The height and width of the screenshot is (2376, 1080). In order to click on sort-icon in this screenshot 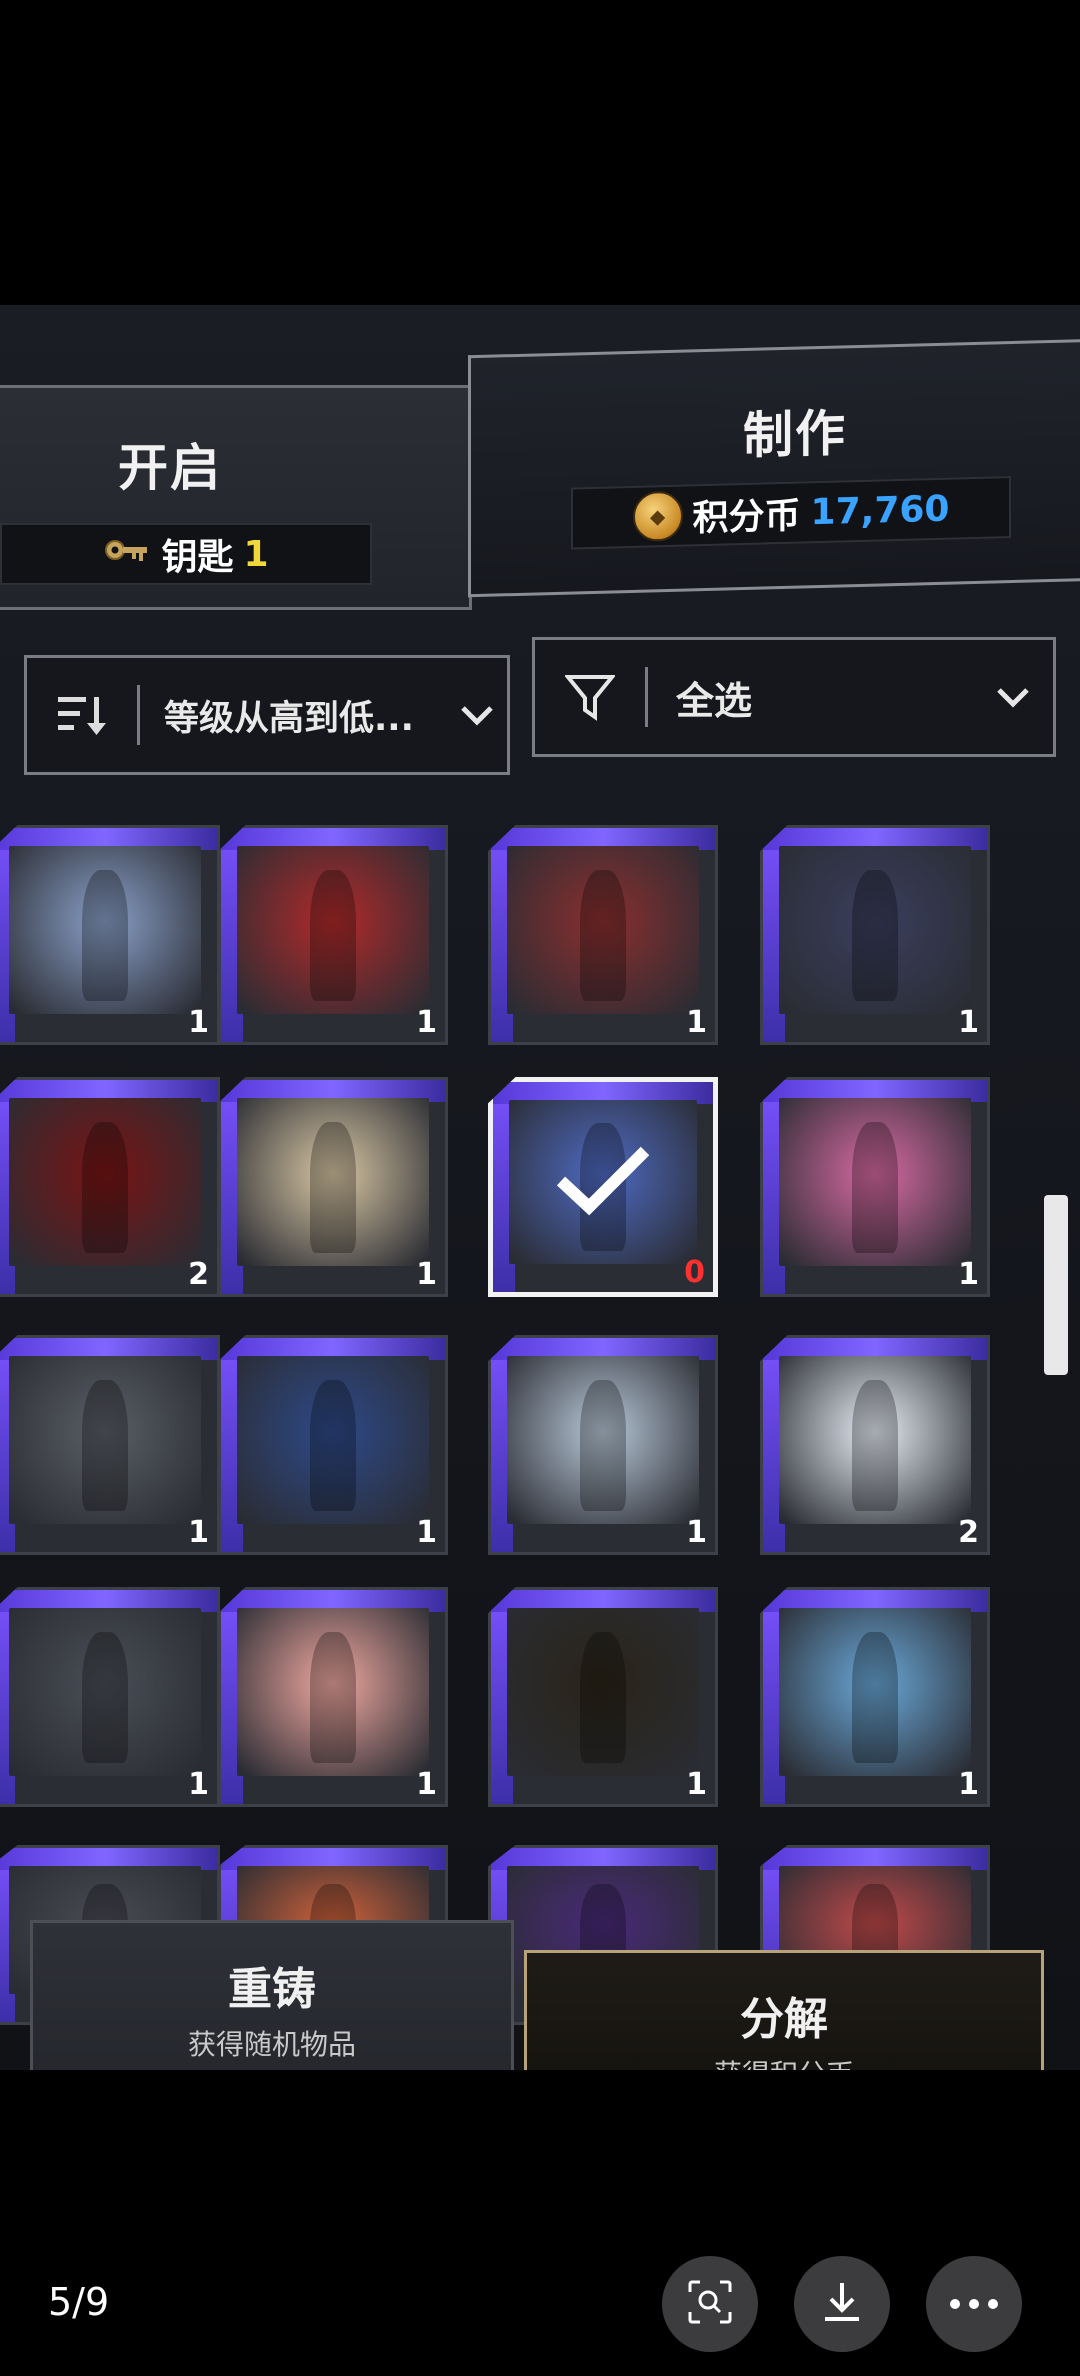, I will do `click(82, 715)`.